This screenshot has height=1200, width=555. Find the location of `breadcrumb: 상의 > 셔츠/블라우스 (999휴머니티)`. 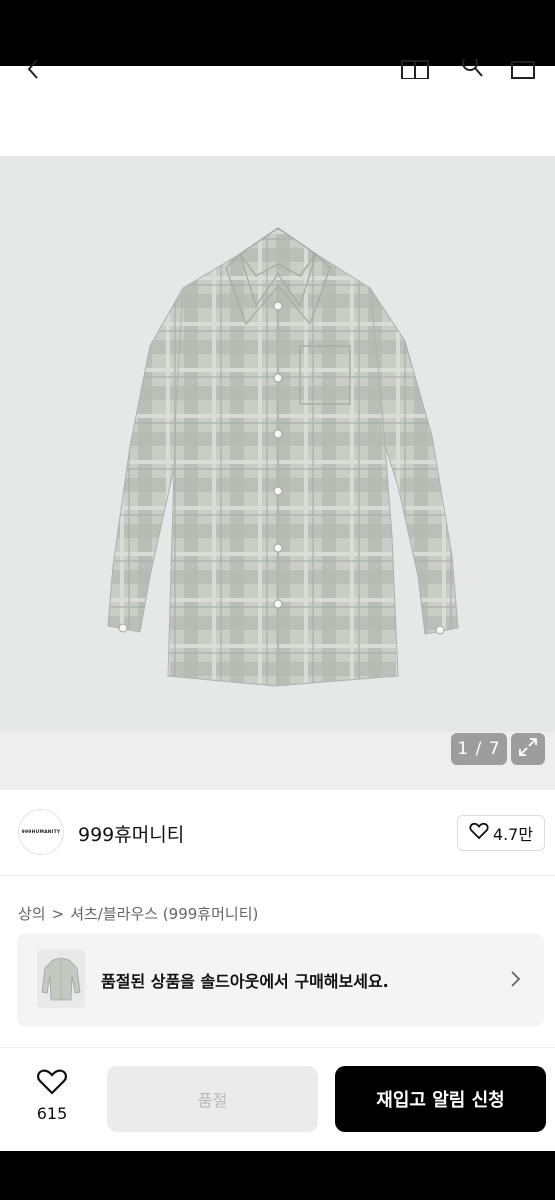

breadcrumb: 상의 > 셔츠/블라우스 (999휴머니티) is located at coordinates (138, 913).